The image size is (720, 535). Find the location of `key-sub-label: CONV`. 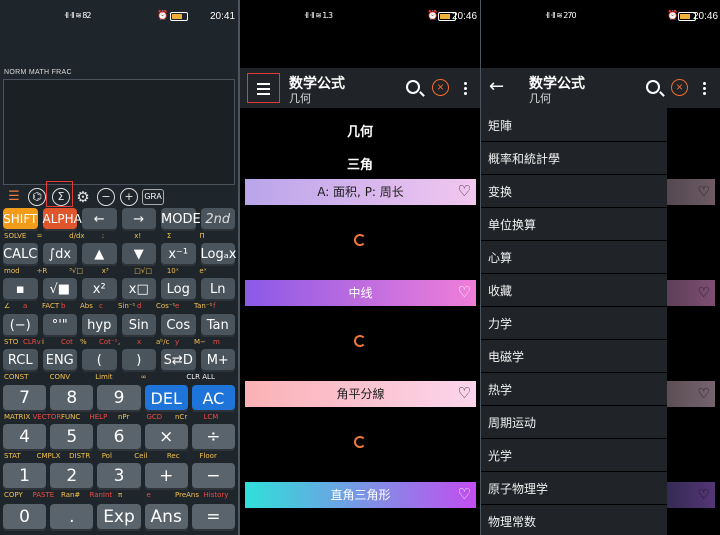

key-sub-label: CONV is located at coordinates (60, 377).